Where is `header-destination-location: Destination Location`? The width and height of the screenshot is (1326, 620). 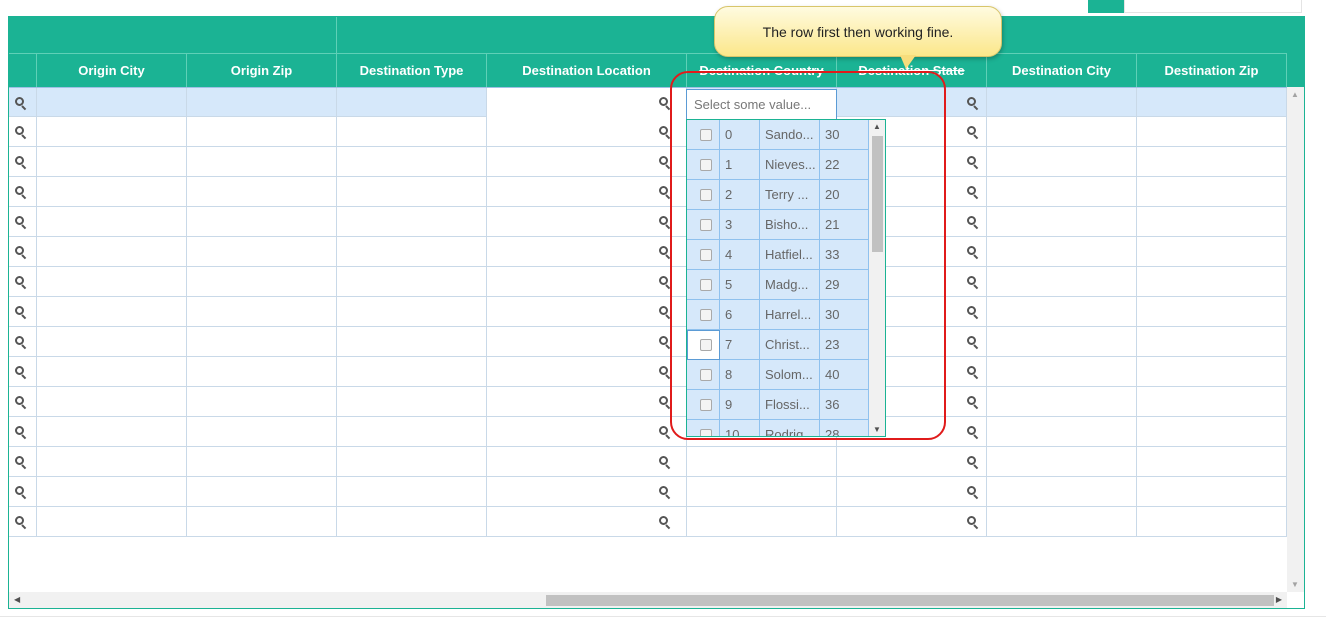
header-destination-location: Destination Location is located at coordinates (587, 71).